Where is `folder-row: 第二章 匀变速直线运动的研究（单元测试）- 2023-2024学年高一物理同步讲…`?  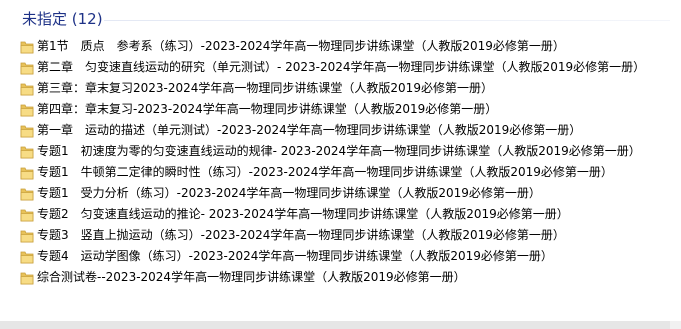 folder-row: 第二章 匀变速直线运动的研究（单元测试）- 2023-2024学年高一物理同步讲… is located at coordinates (340, 67).